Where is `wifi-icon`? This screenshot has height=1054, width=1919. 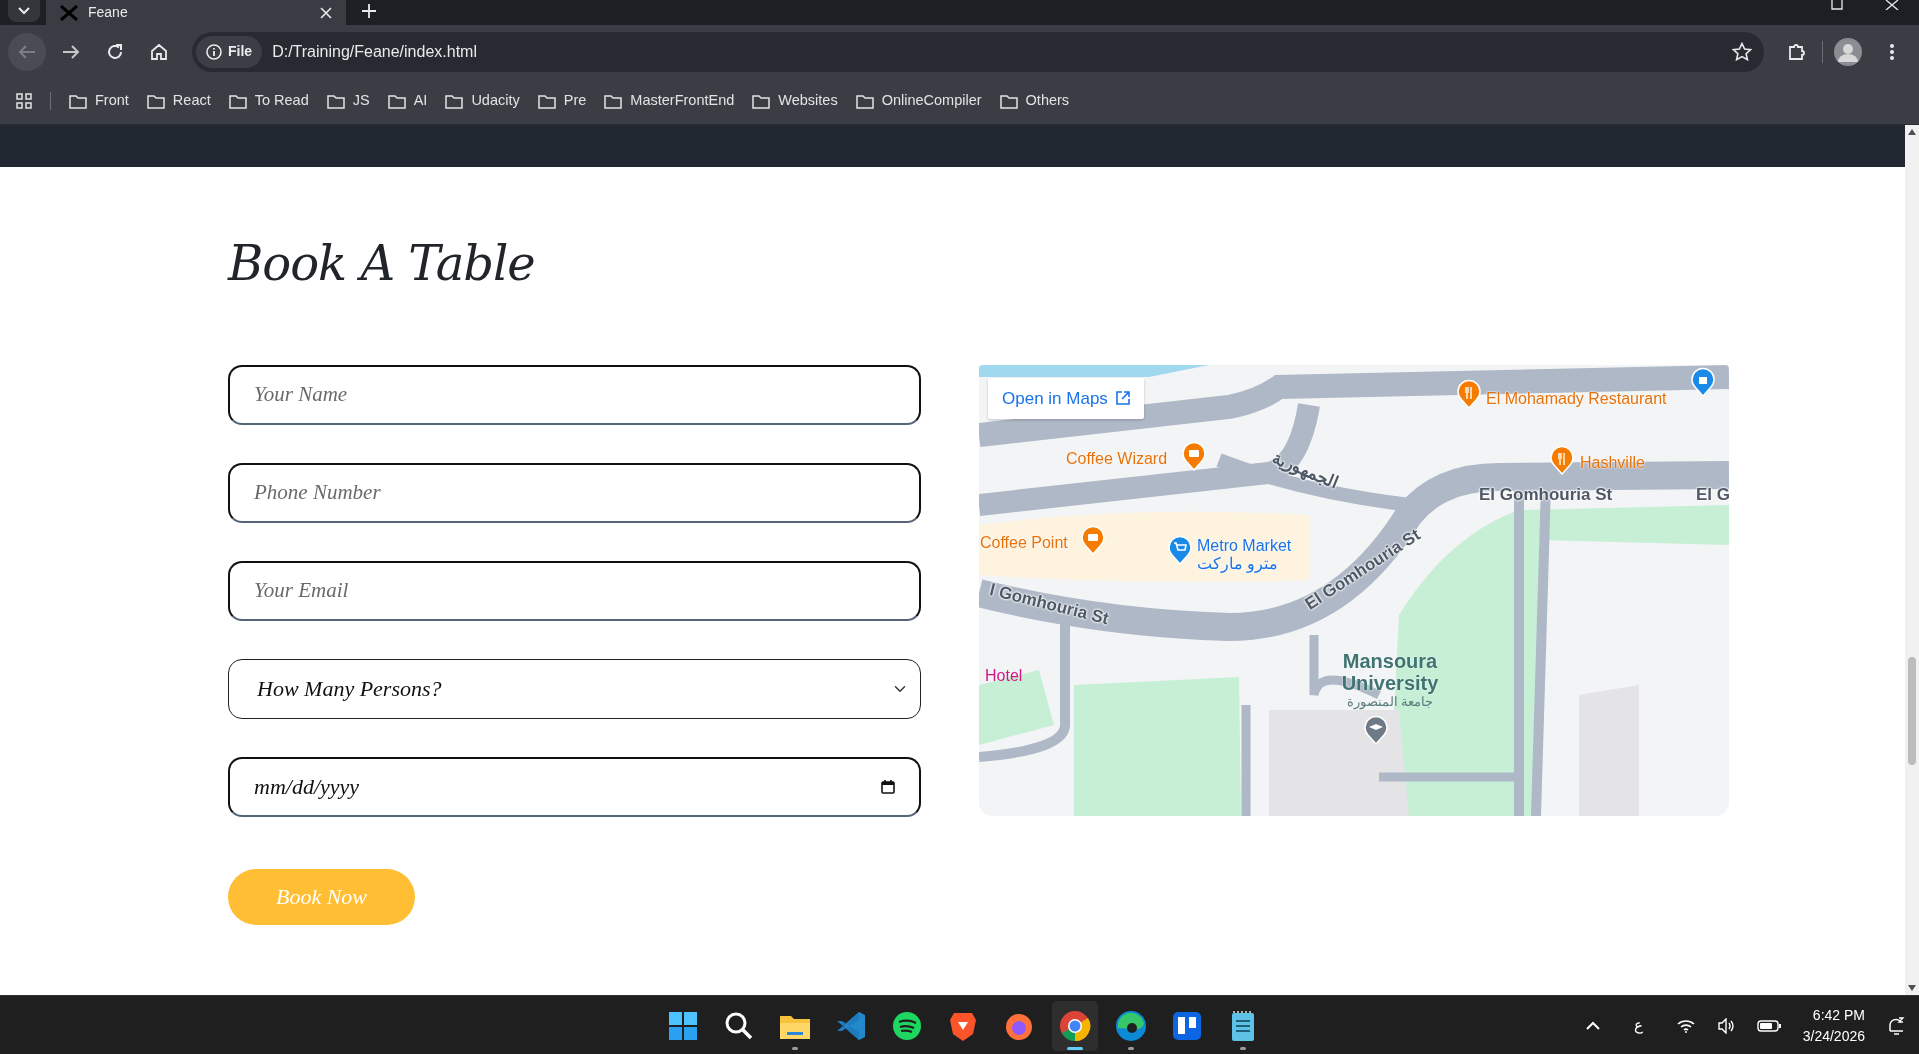
wifi-icon is located at coordinates (1685, 1025).